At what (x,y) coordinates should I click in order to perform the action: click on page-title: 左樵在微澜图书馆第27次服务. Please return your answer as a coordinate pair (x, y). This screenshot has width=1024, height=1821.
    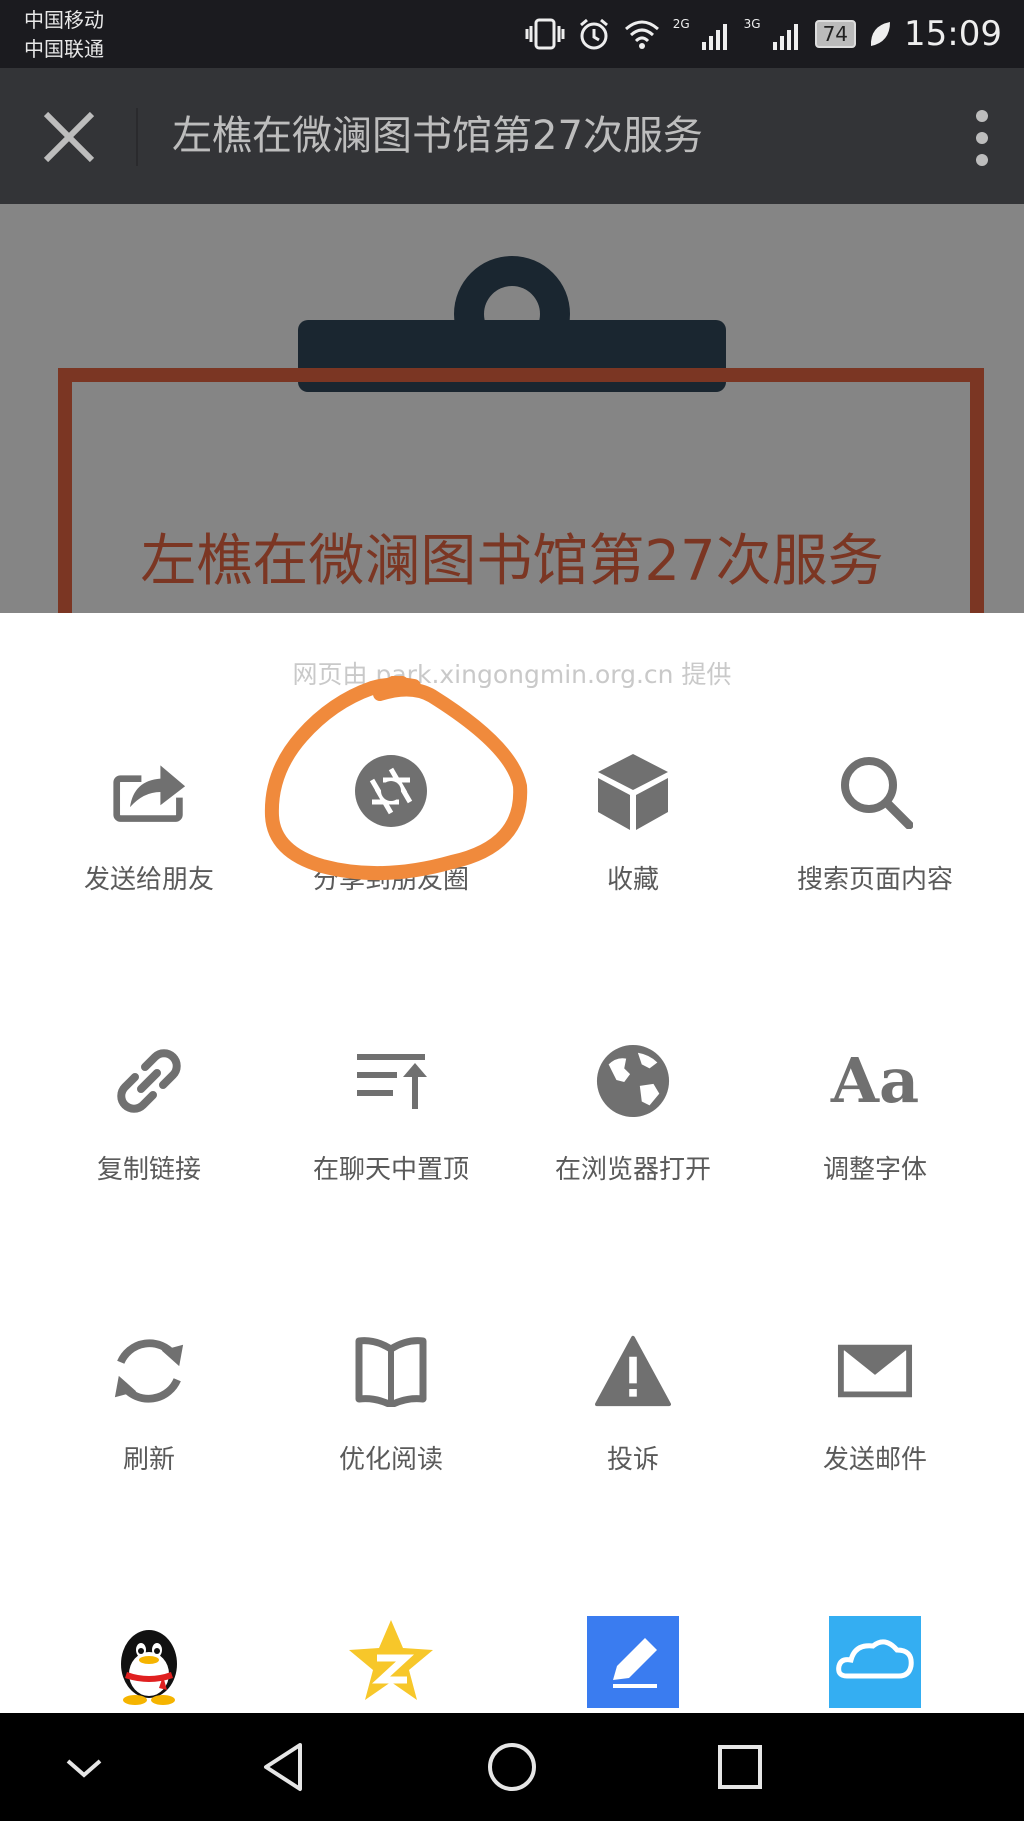
    Looking at the image, I should click on (437, 136).